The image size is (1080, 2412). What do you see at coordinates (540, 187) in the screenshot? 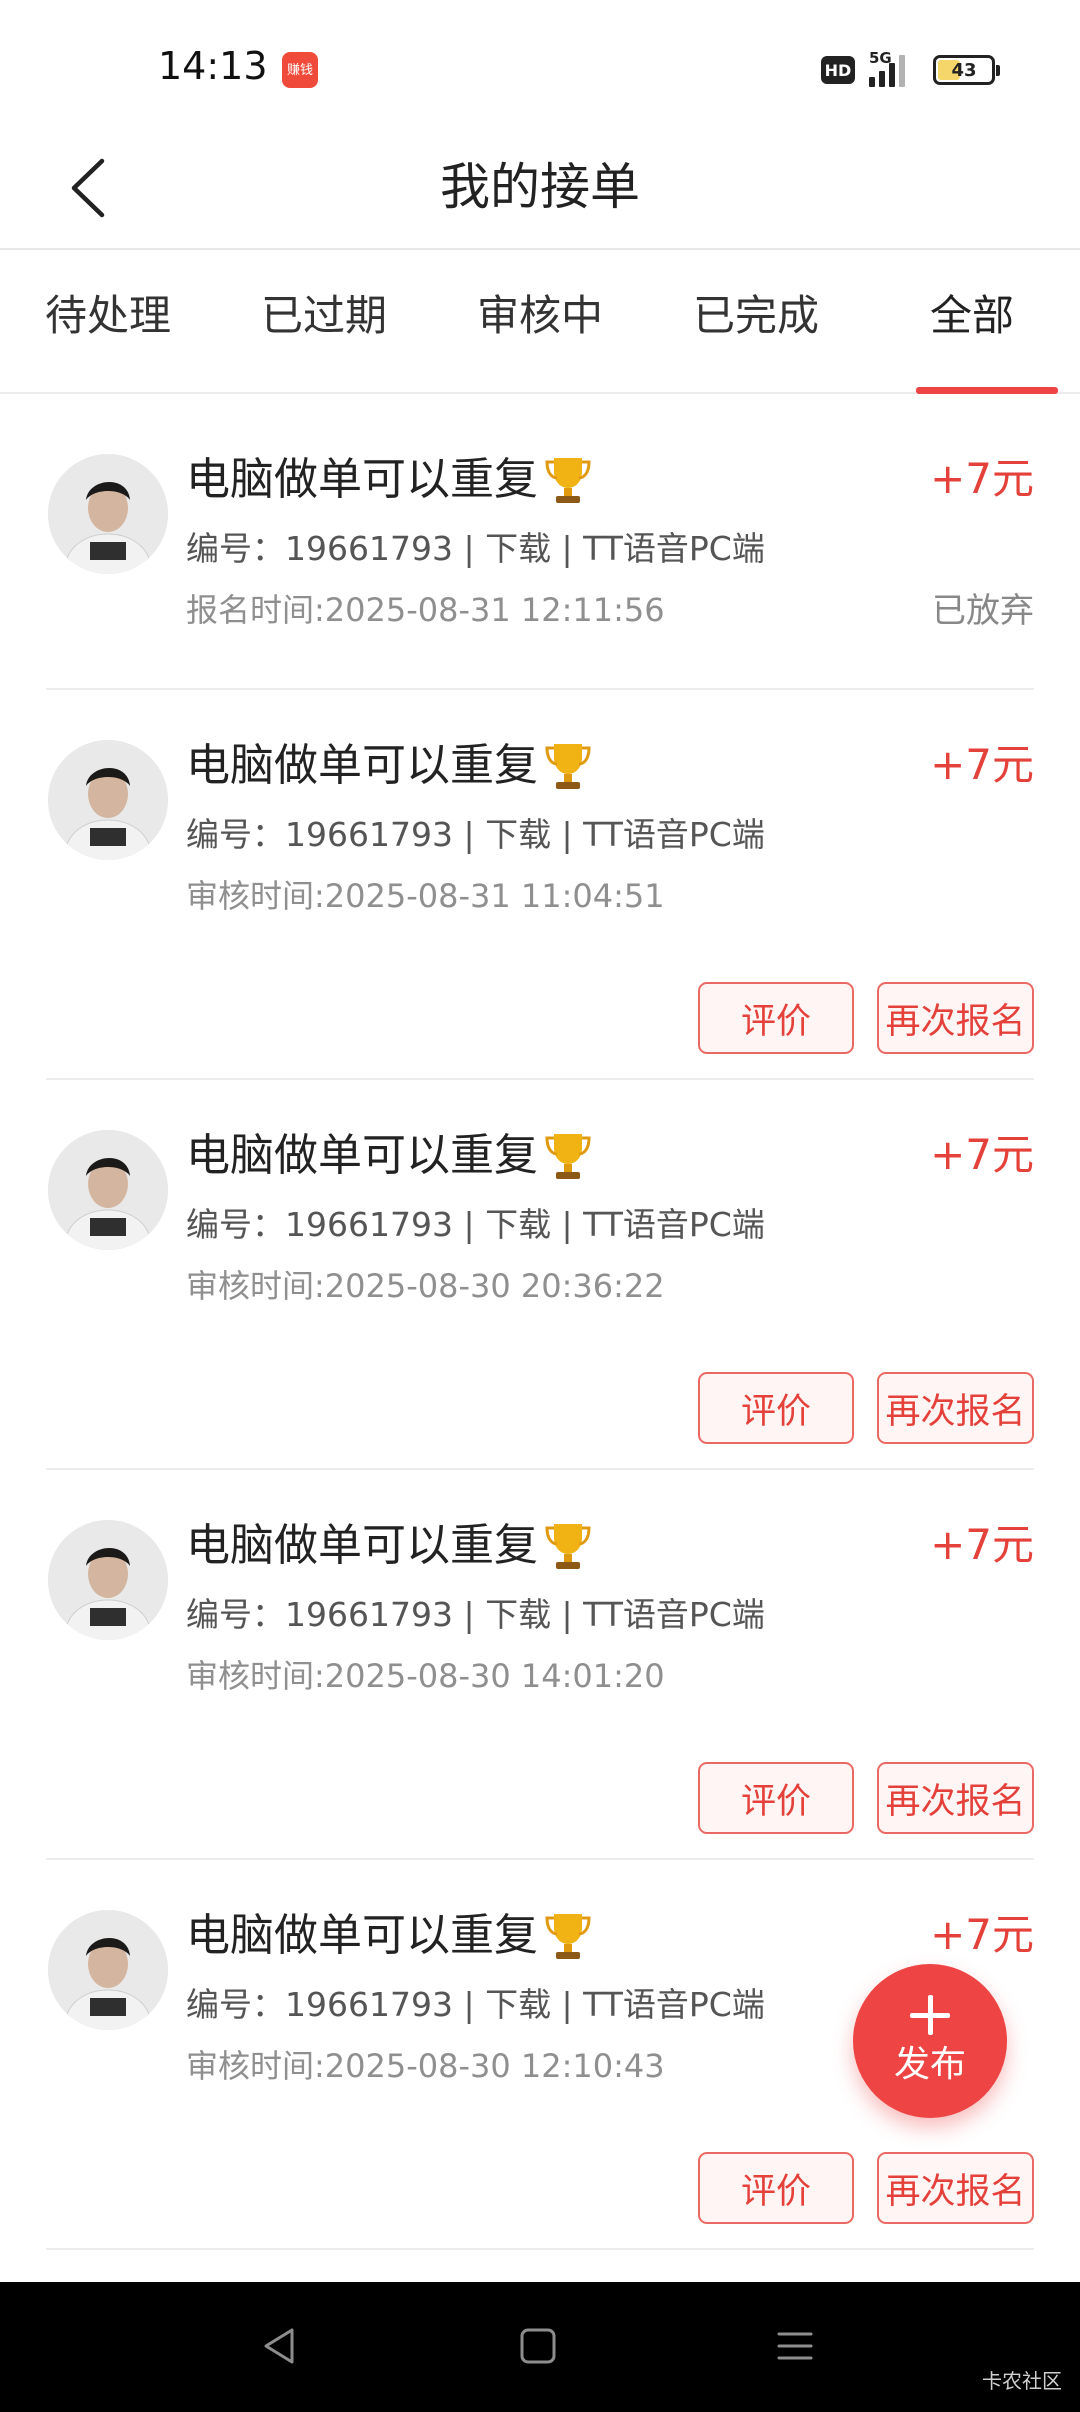
I see `page-title: 我的接单` at bounding box center [540, 187].